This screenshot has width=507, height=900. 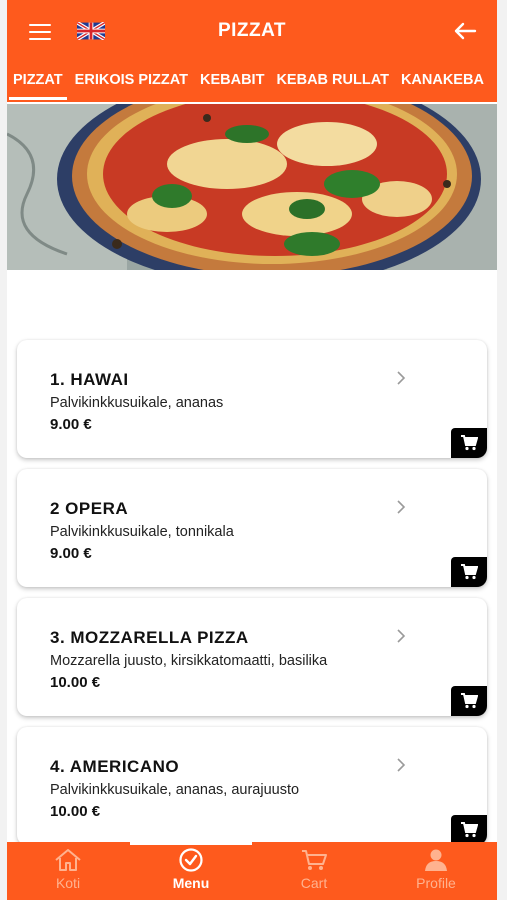 What do you see at coordinates (175, 790) in the screenshot?
I see `item-description: Palvikinkkusuikale, ananas, aurajuusto` at bounding box center [175, 790].